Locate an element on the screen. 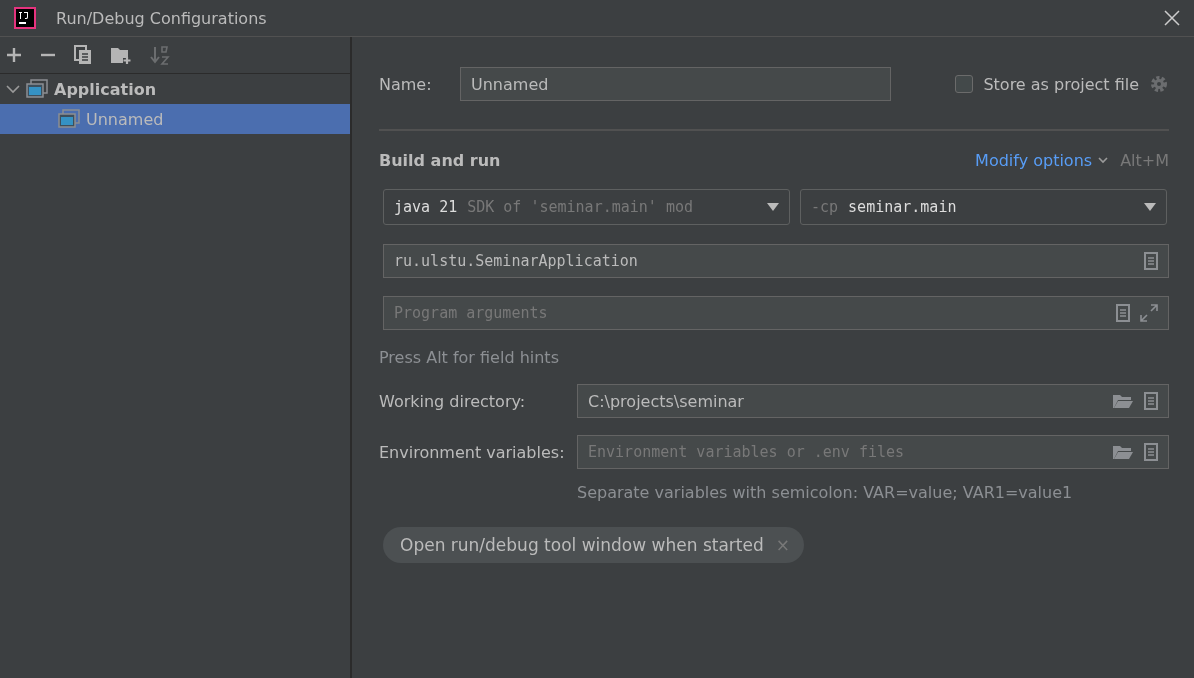  field-hints-text: Press Alt for field hints is located at coordinates (469, 357).